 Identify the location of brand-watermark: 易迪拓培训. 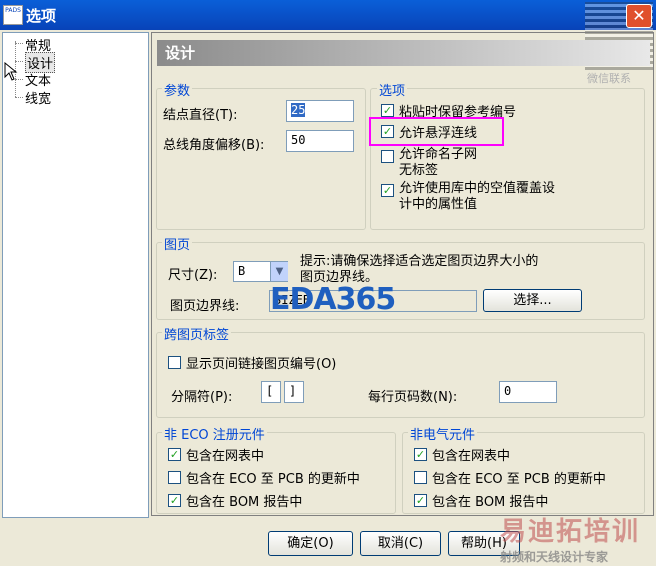
(570, 532).